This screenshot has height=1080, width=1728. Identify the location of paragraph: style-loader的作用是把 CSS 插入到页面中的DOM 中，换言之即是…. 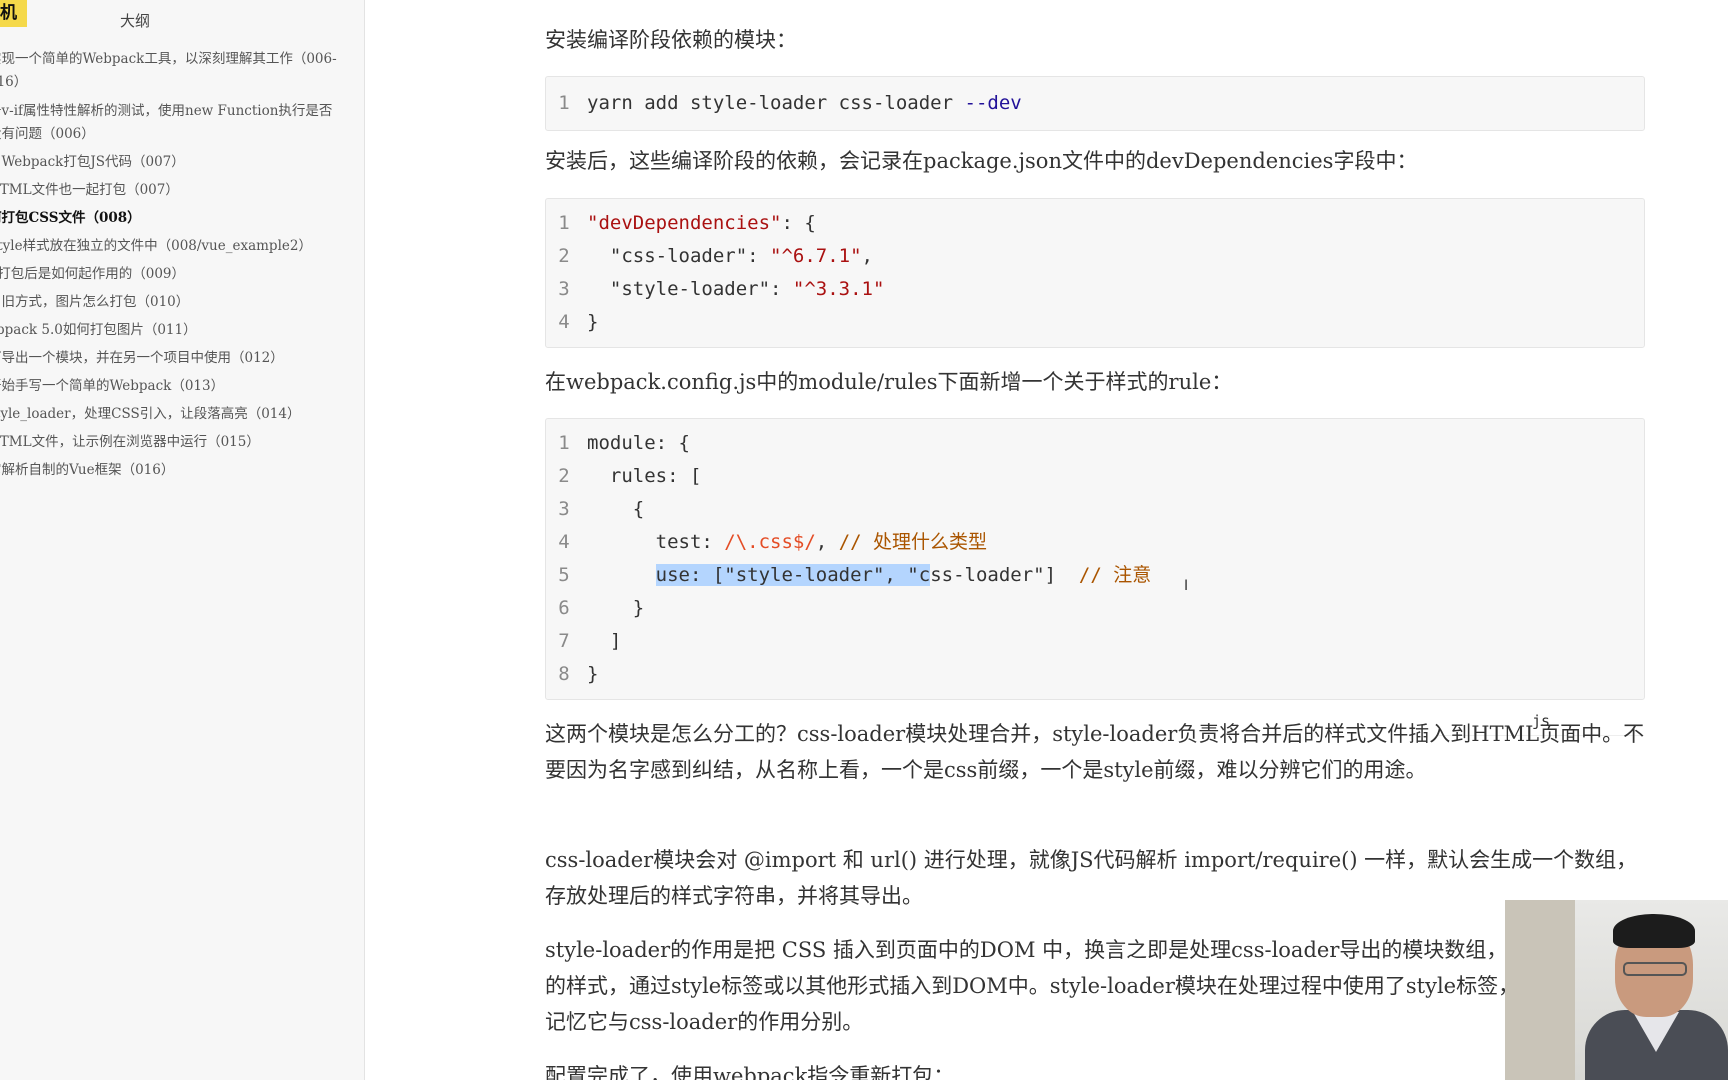
(1089, 986).